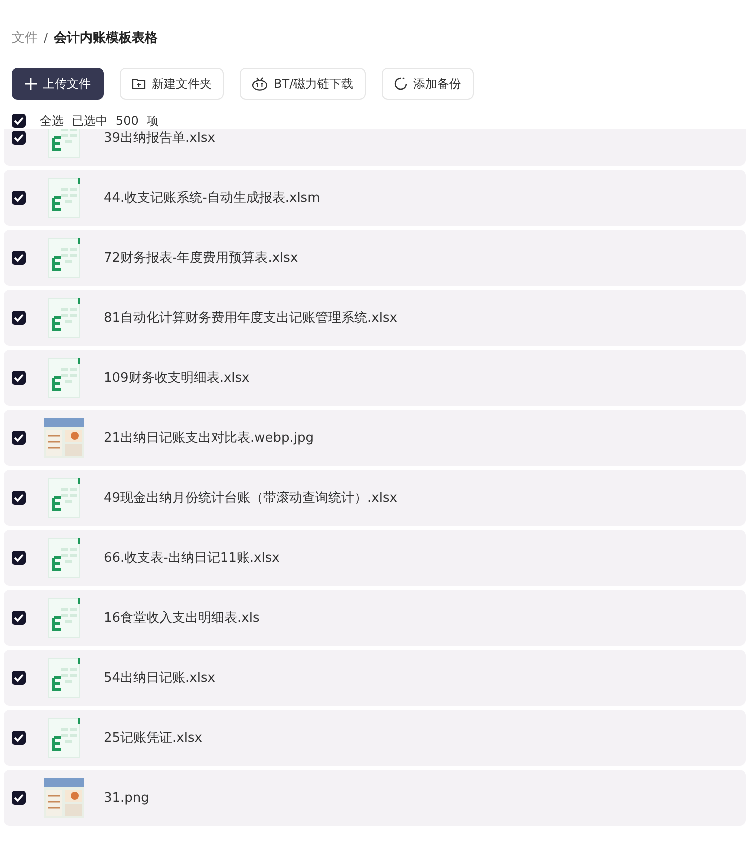 This screenshot has height=857, width=750. I want to click on file-name: 25记账凭证.xlsx, so click(153, 738).